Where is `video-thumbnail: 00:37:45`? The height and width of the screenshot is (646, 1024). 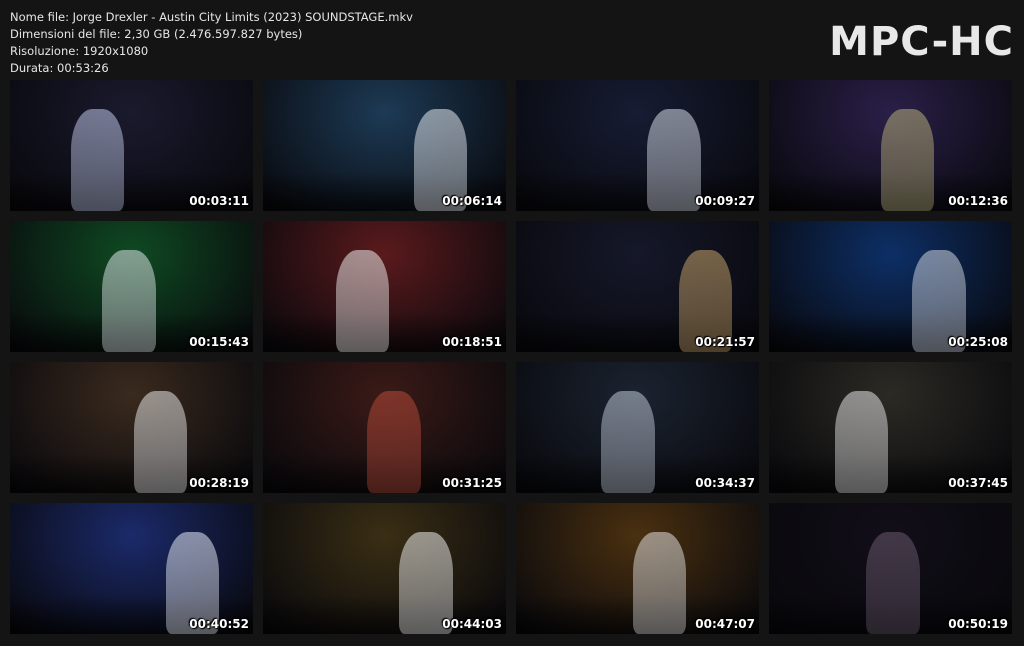
video-thumbnail: 00:37:45 is located at coordinates (890, 427).